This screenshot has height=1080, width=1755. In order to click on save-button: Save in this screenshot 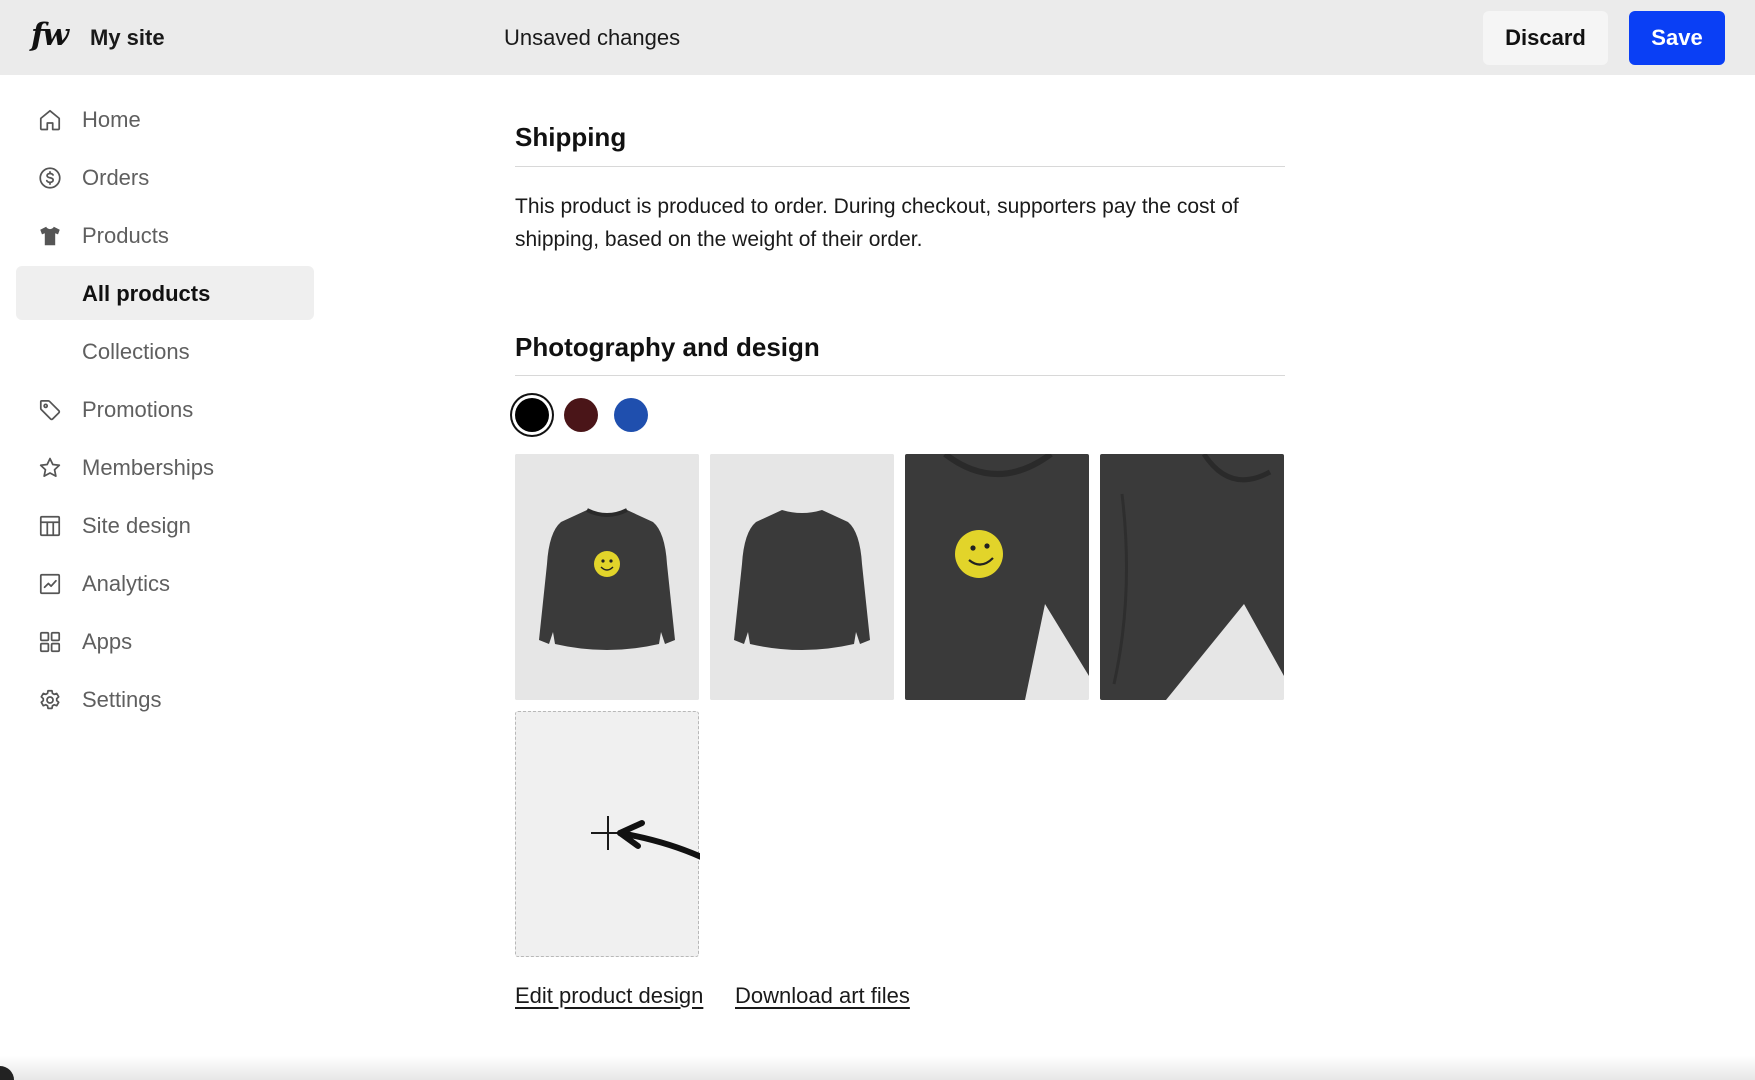, I will do `click(1677, 38)`.